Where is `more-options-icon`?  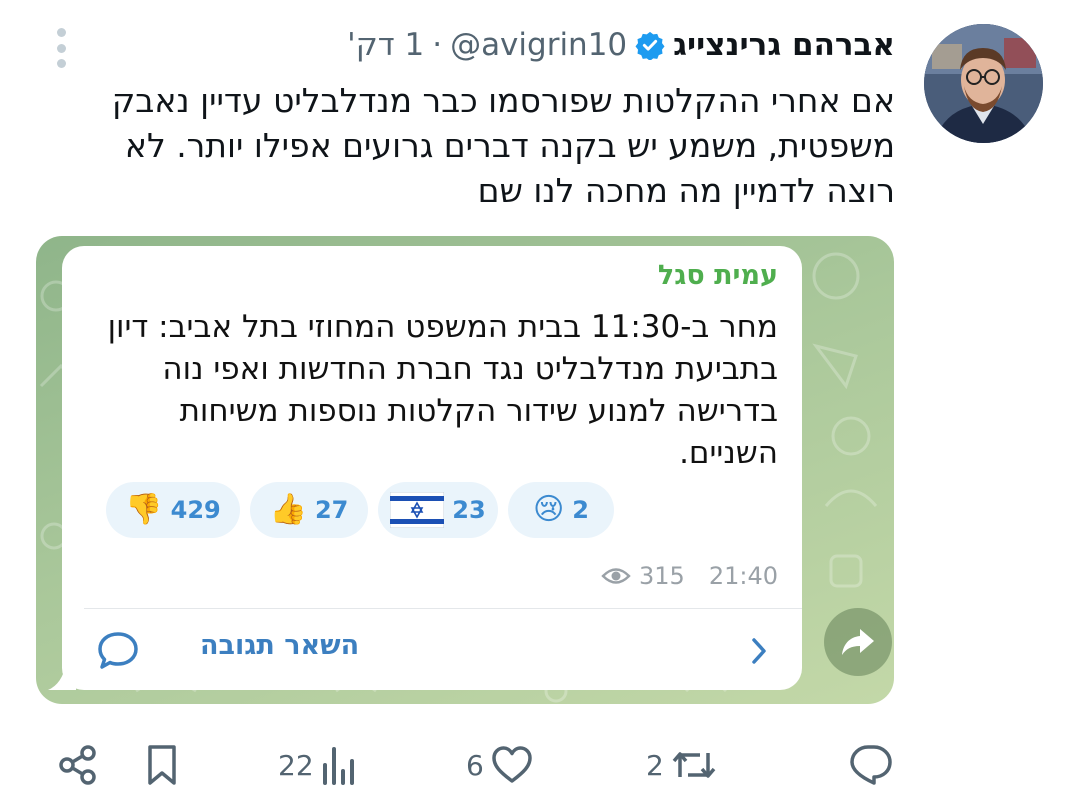 more-options-icon is located at coordinates (61, 48).